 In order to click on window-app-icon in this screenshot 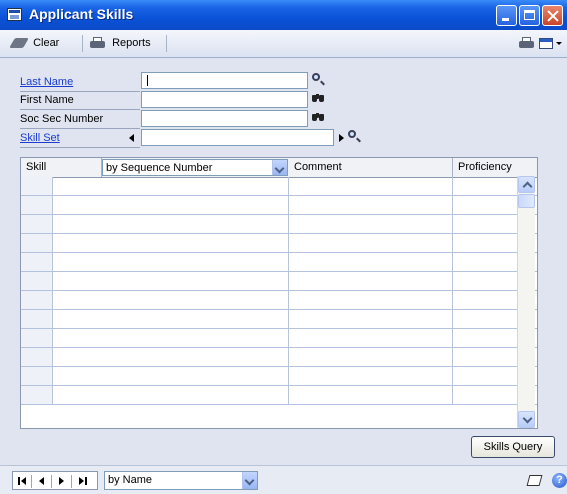, I will do `click(14, 14)`.